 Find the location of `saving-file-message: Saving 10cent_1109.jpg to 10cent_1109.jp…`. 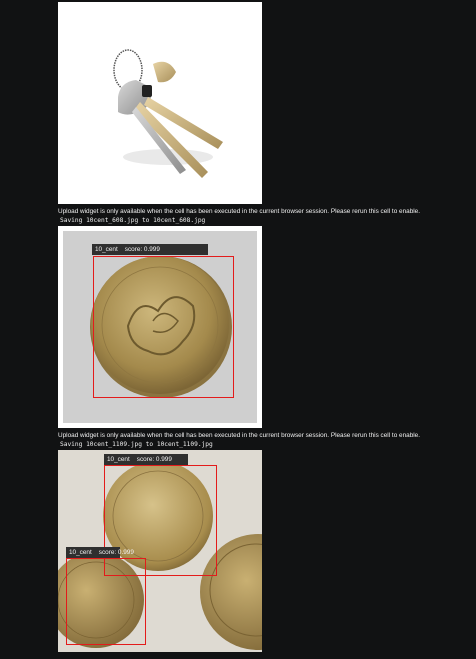

saving-file-message: Saving 10cent_1109.jpg to 10cent_1109.jp… is located at coordinates (136, 444).